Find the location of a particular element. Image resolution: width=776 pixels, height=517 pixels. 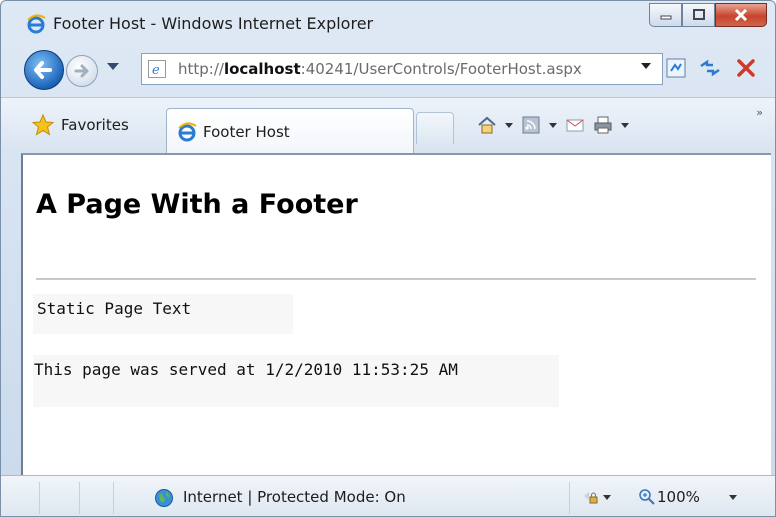

zoom-dropdown is located at coordinates (733, 497).